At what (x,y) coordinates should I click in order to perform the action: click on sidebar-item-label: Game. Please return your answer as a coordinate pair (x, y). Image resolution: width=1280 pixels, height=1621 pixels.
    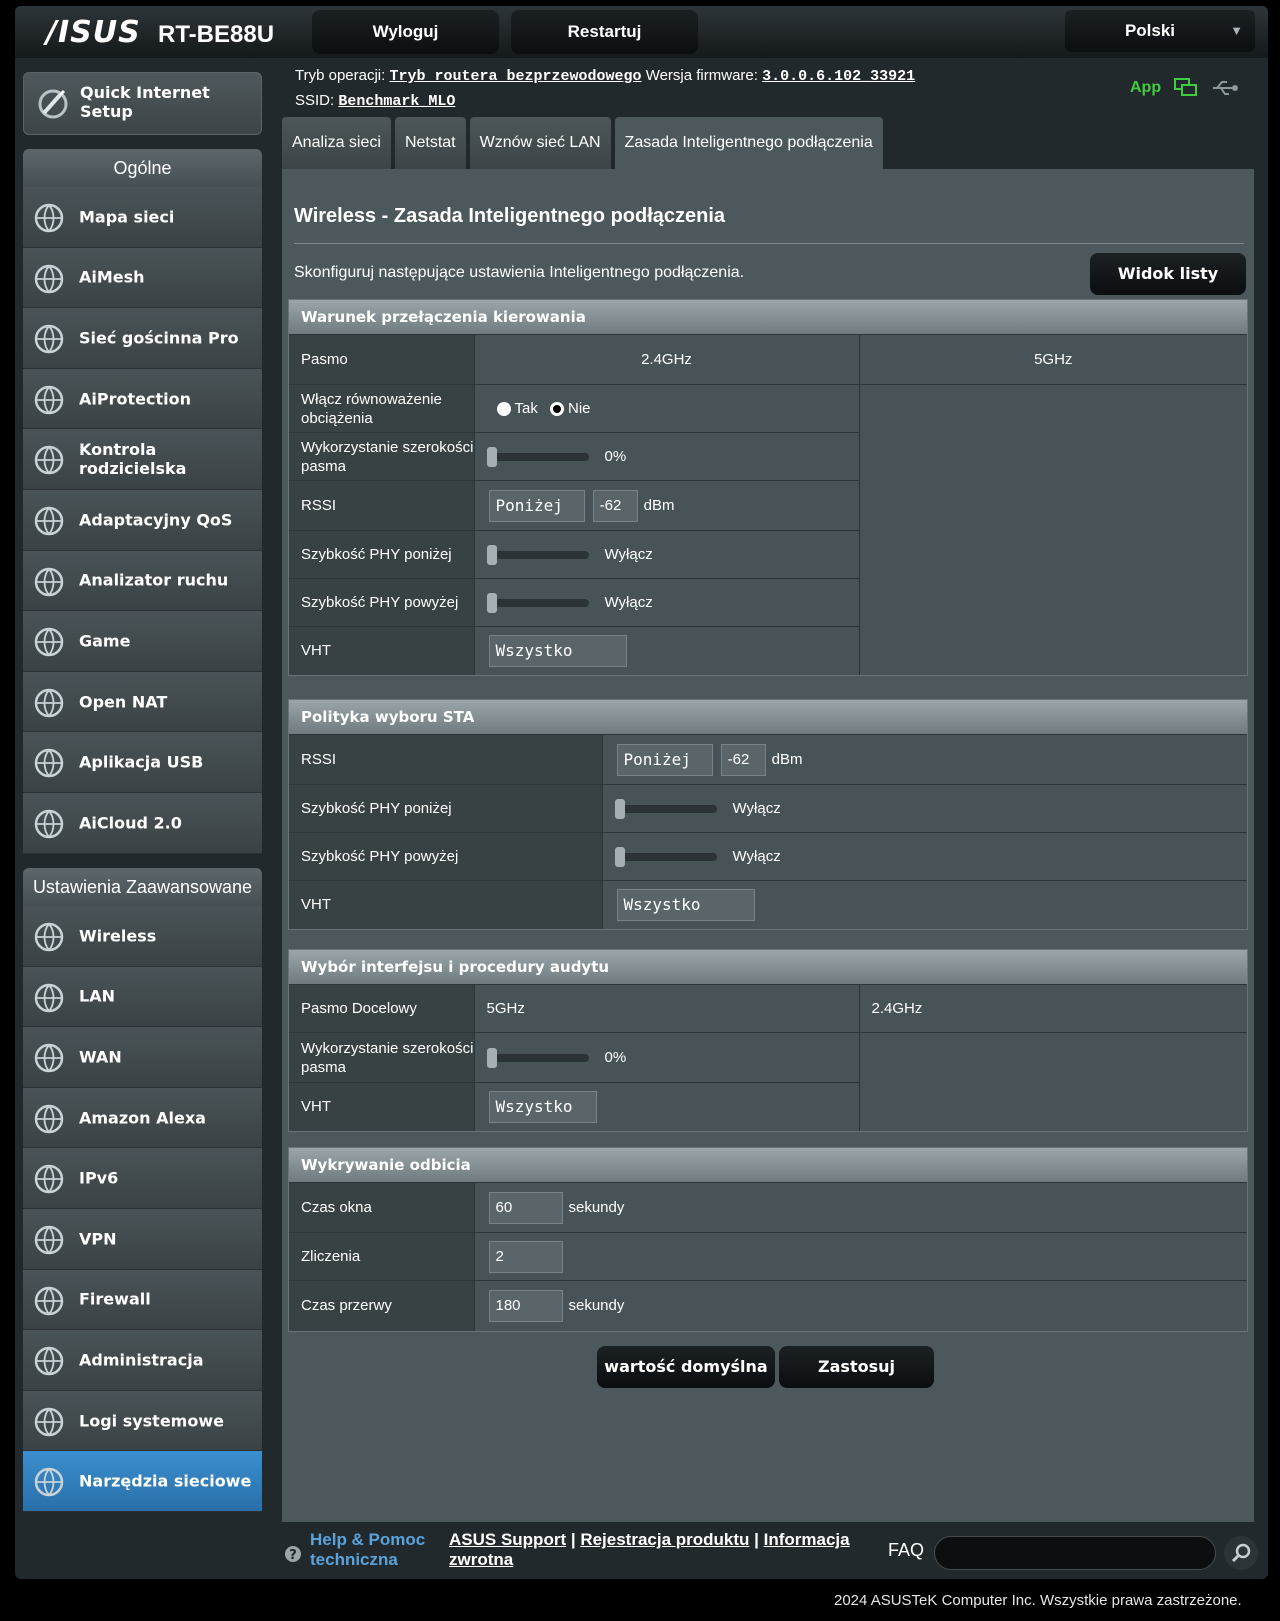
    Looking at the image, I should click on (105, 641).